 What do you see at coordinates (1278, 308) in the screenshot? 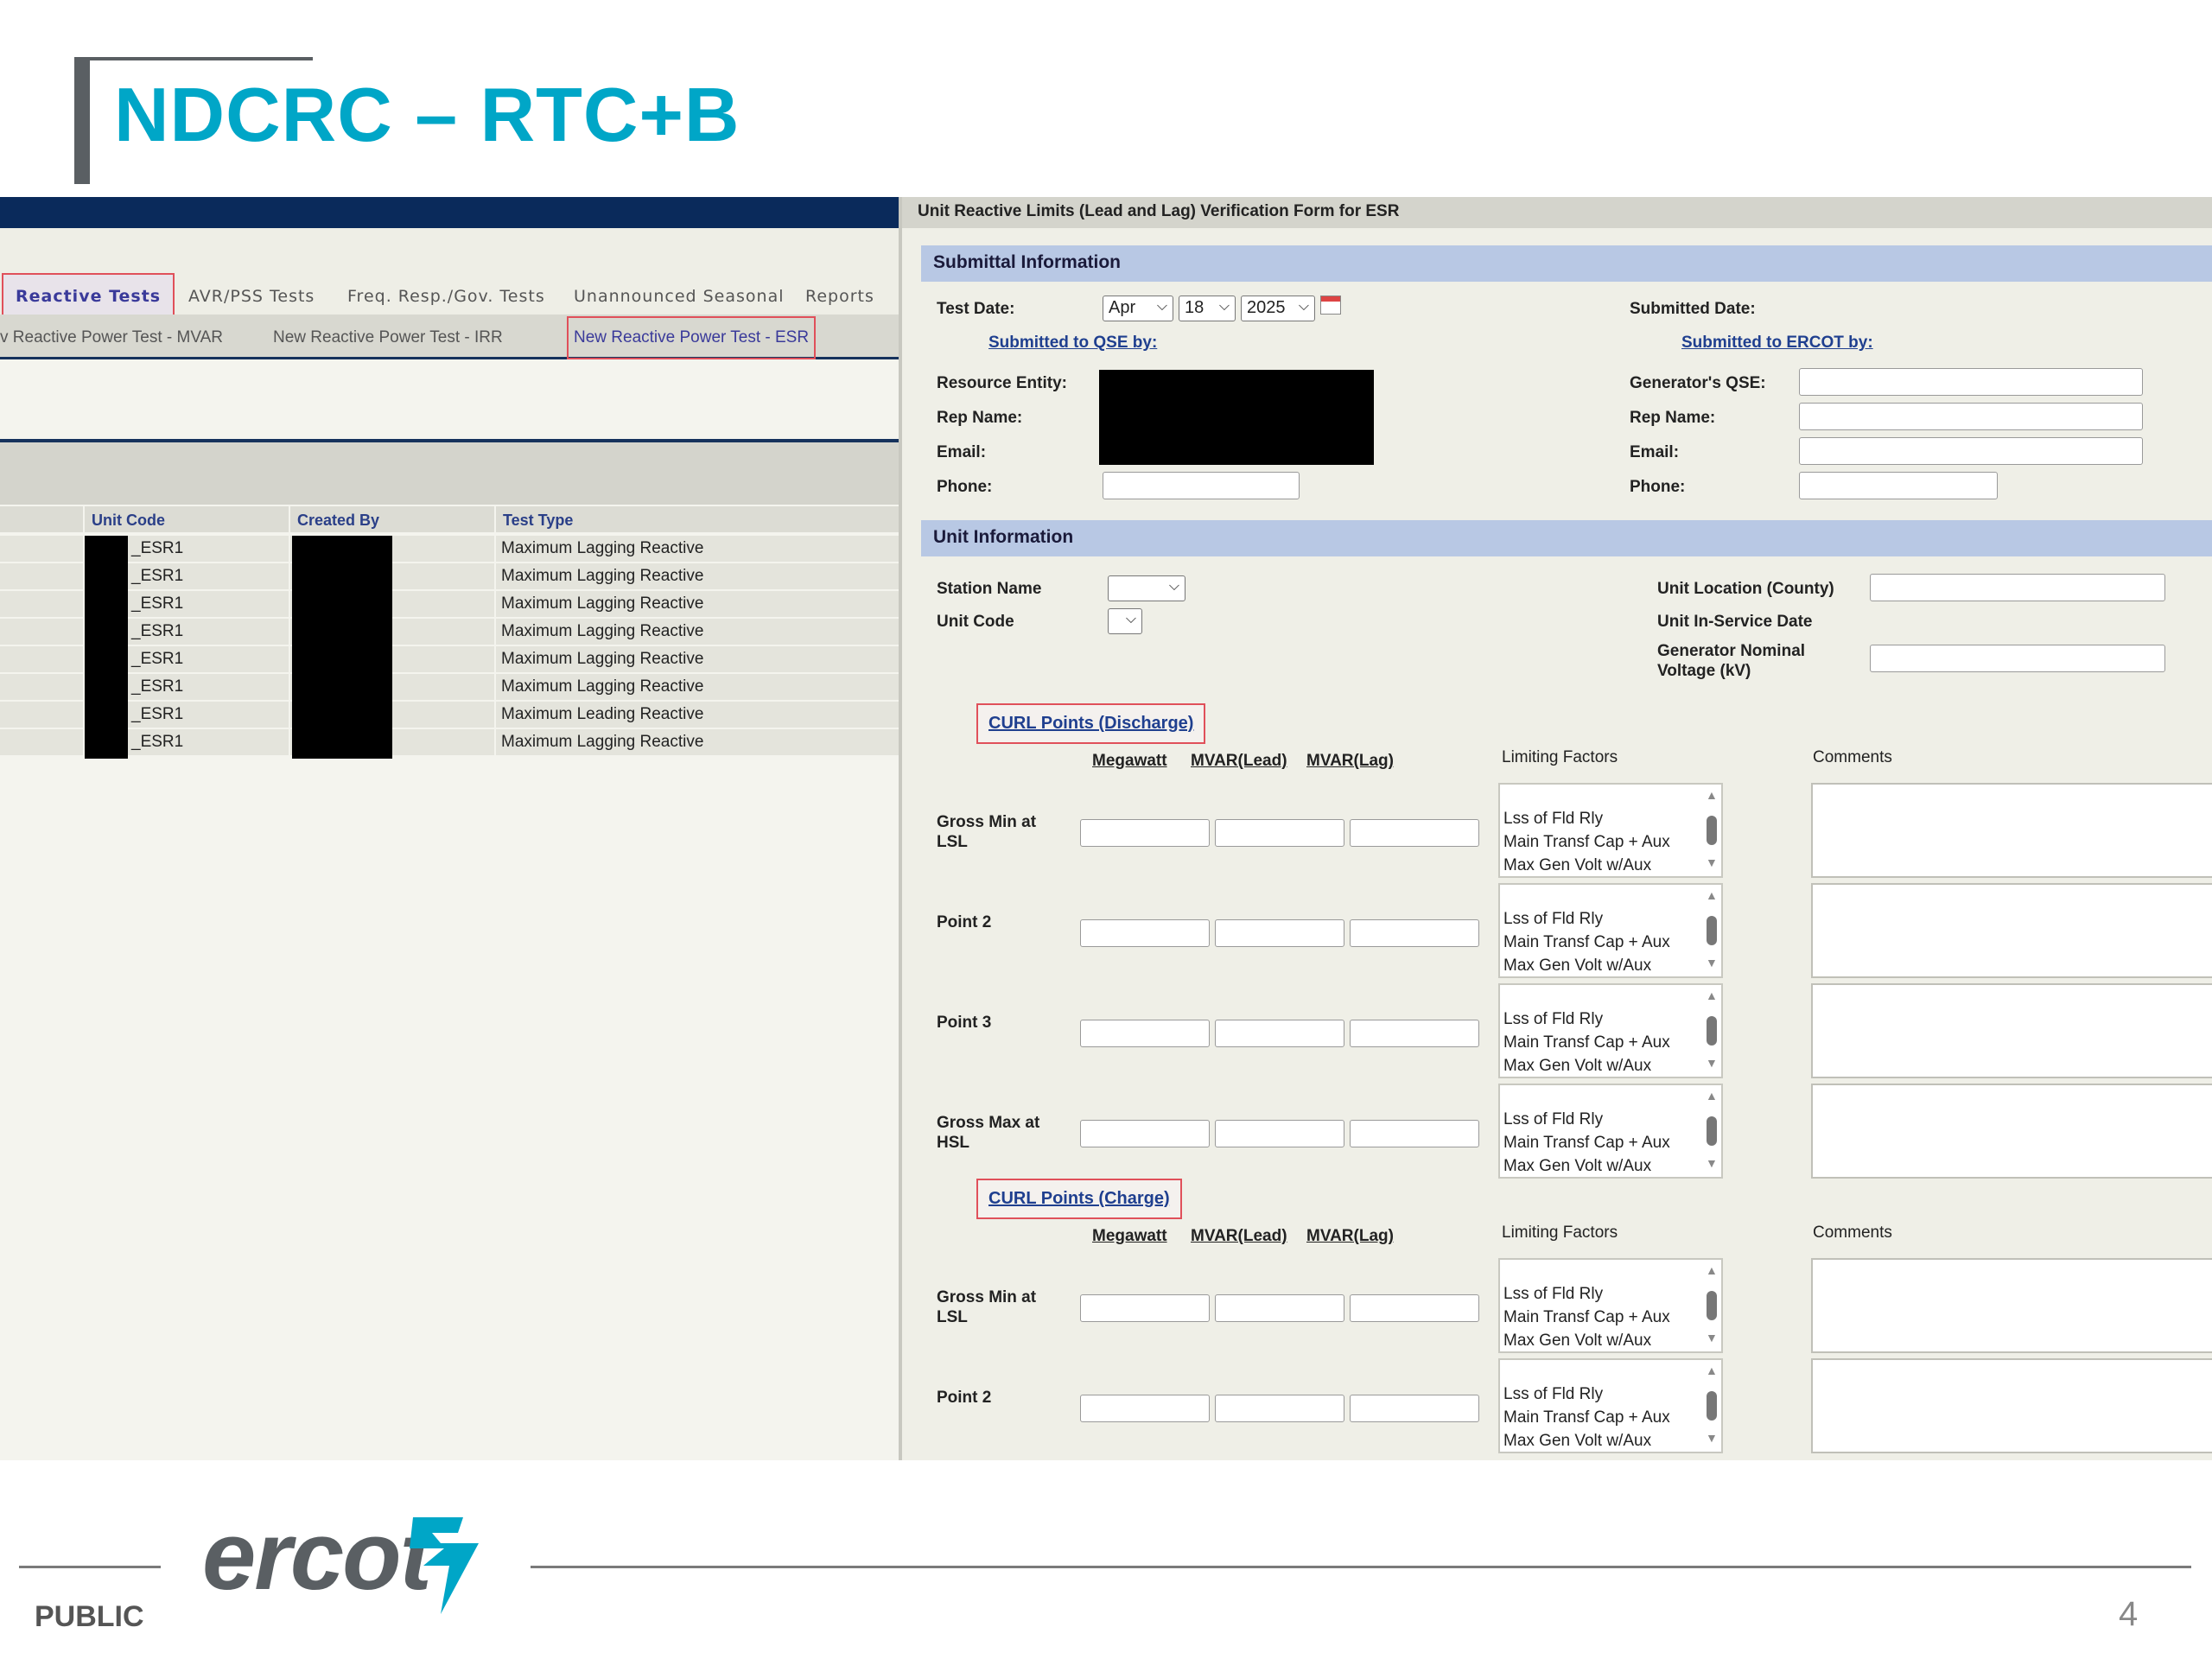
I see `test-year-select: 2025 ⌵` at bounding box center [1278, 308].